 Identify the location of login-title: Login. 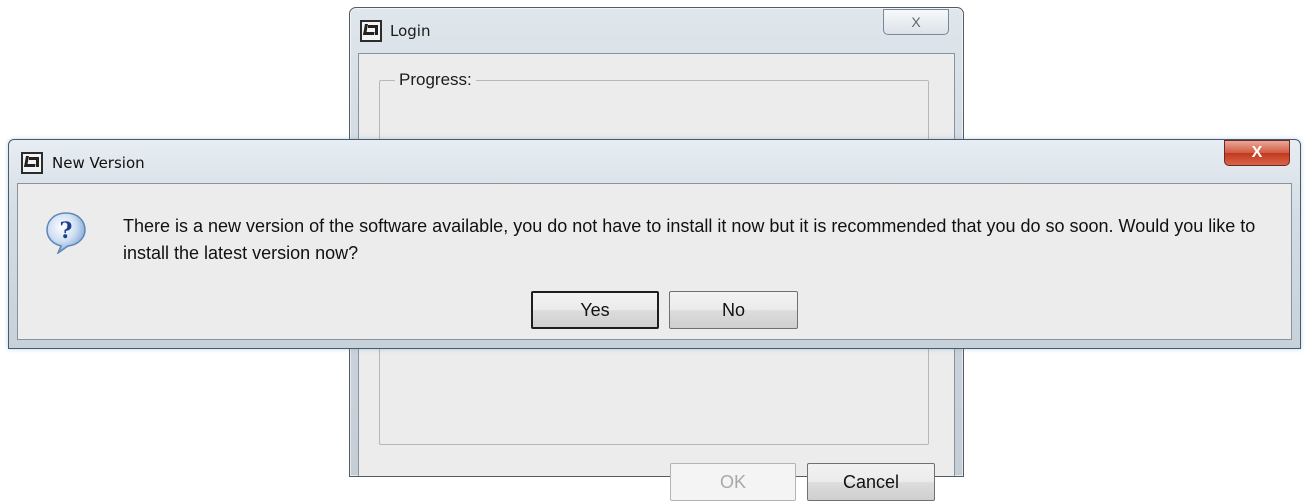
(410, 31).